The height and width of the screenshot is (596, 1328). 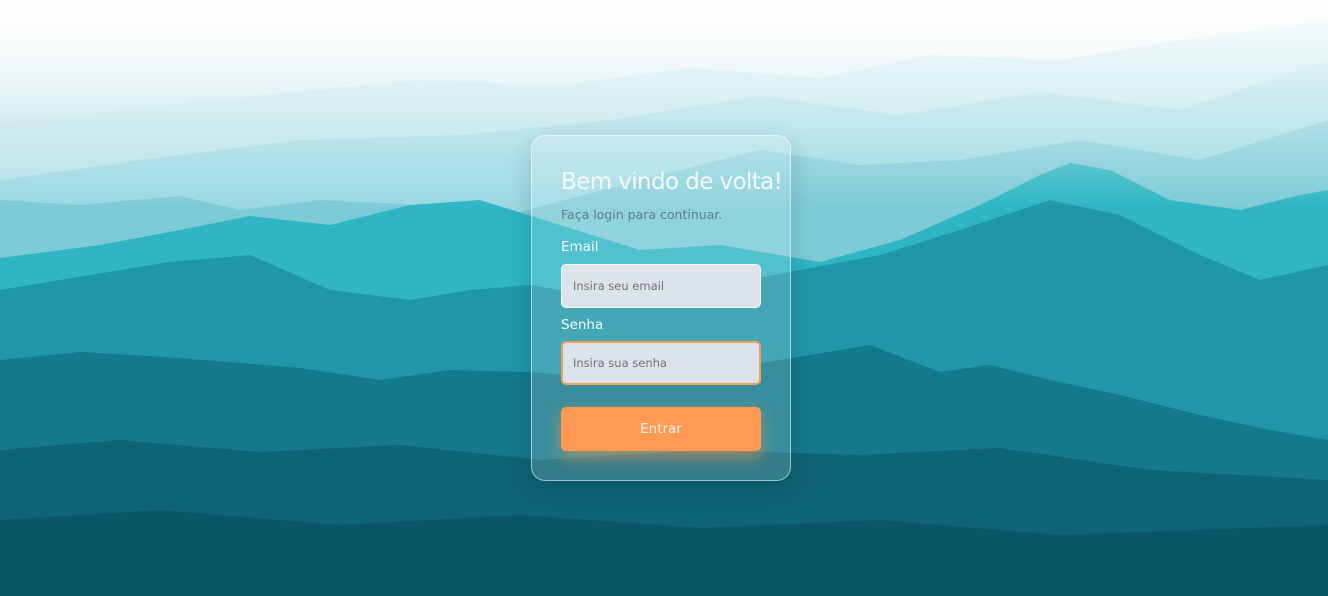 I want to click on email-label: Email, so click(x=580, y=247).